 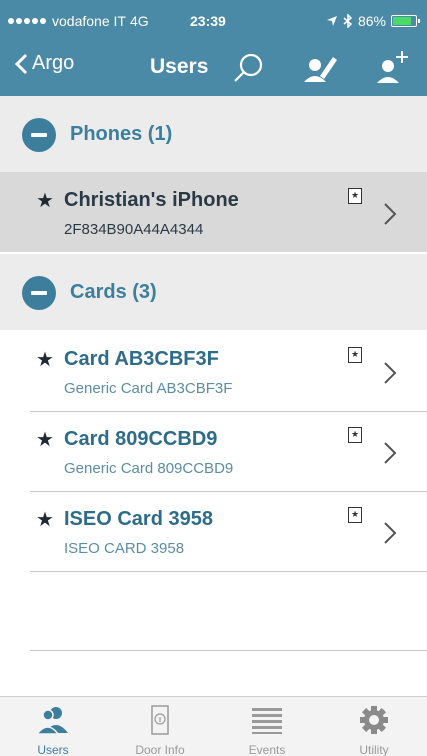 I want to click on tab-events: Events, so click(x=267, y=726).